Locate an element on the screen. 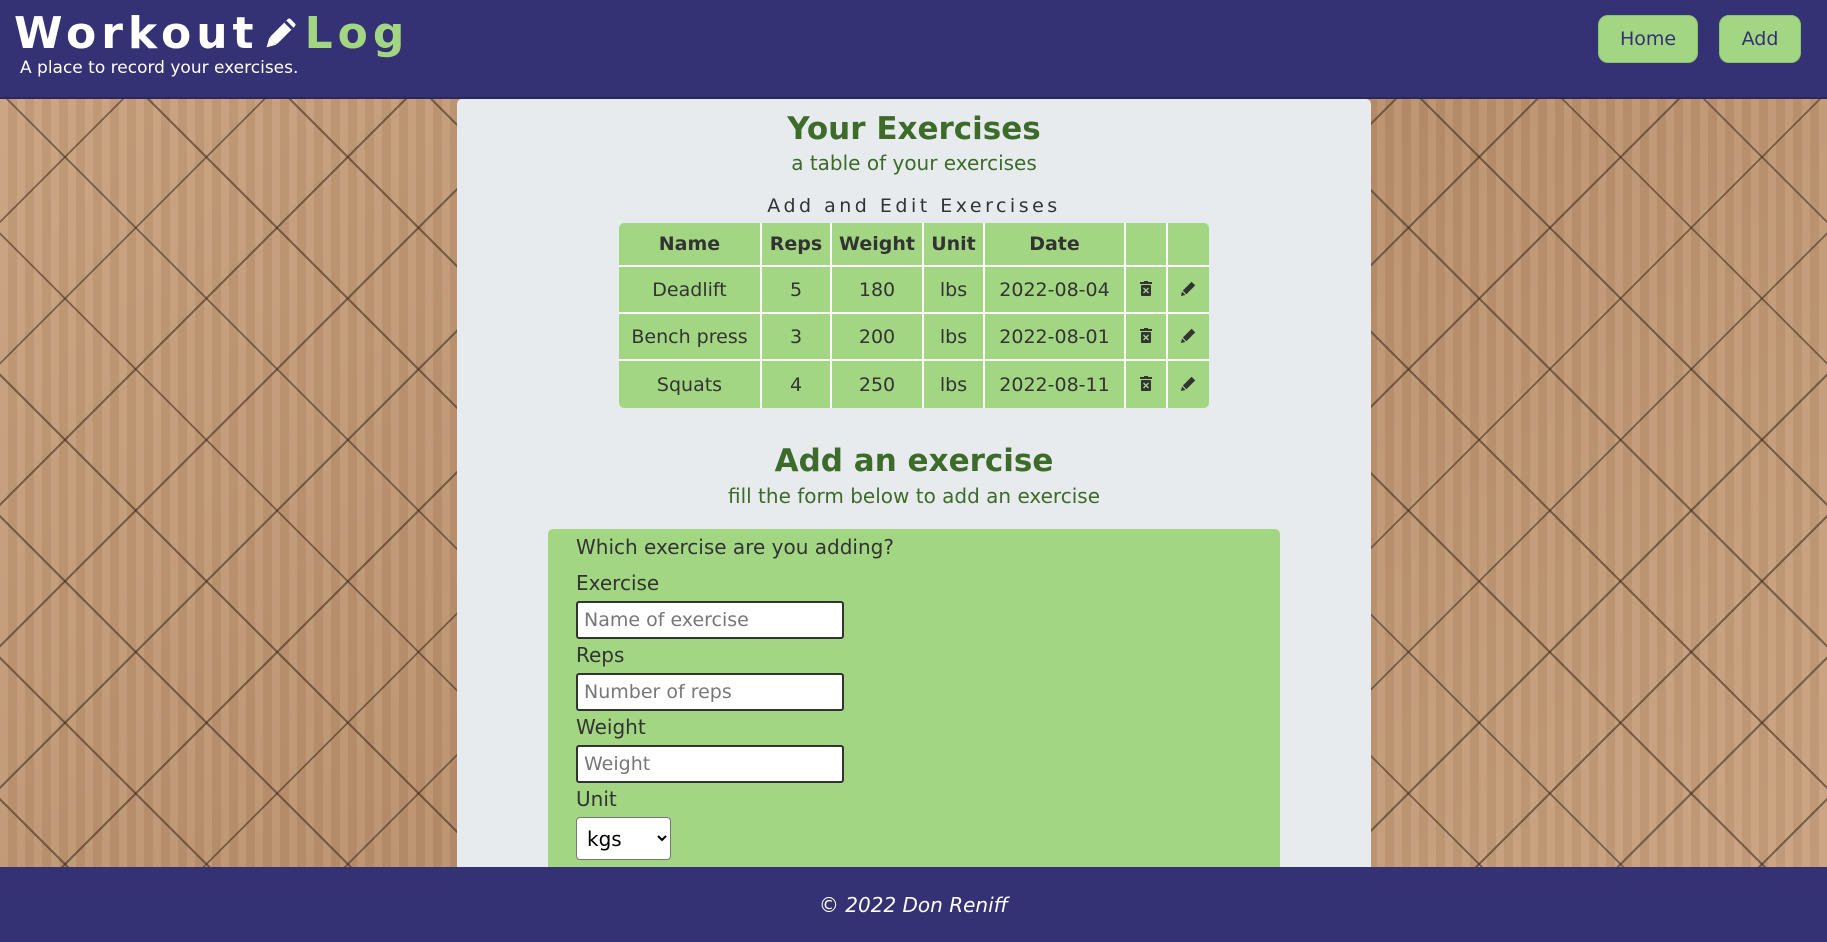 The height and width of the screenshot is (942, 1827). cell-date: 2022-08-04 is located at coordinates (1055, 290).